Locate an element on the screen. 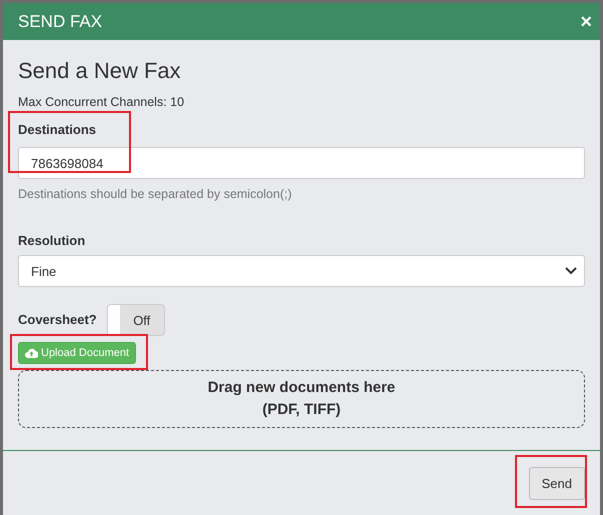 This screenshot has width=603, height=515. channels-text: Max Concurrent Channels: 10 is located at coordinates (101, 102).